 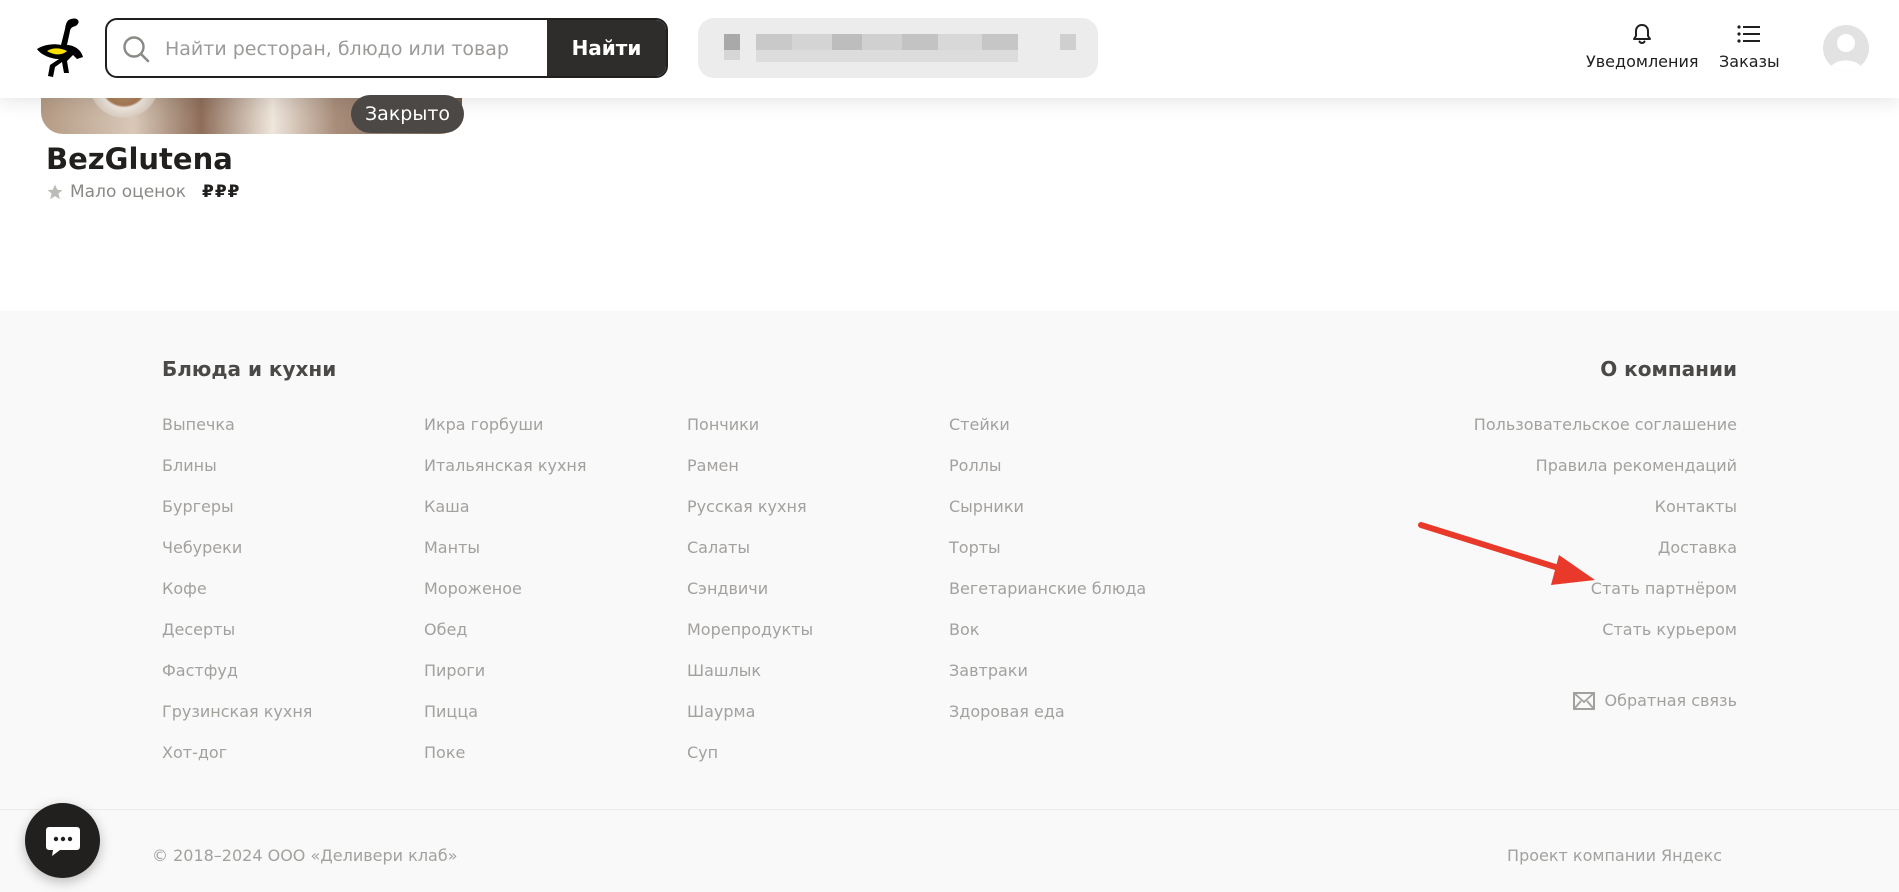 I want to click on restaurant-meta: Мало оценок ₽₽₽, so click(x=143, y=192).